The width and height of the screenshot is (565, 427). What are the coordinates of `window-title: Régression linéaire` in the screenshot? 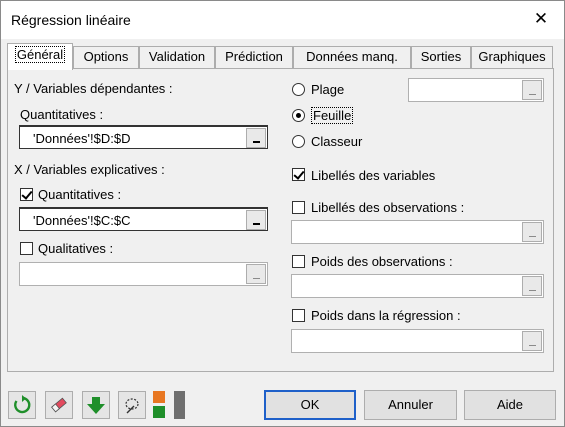 It's located at (71, 20).